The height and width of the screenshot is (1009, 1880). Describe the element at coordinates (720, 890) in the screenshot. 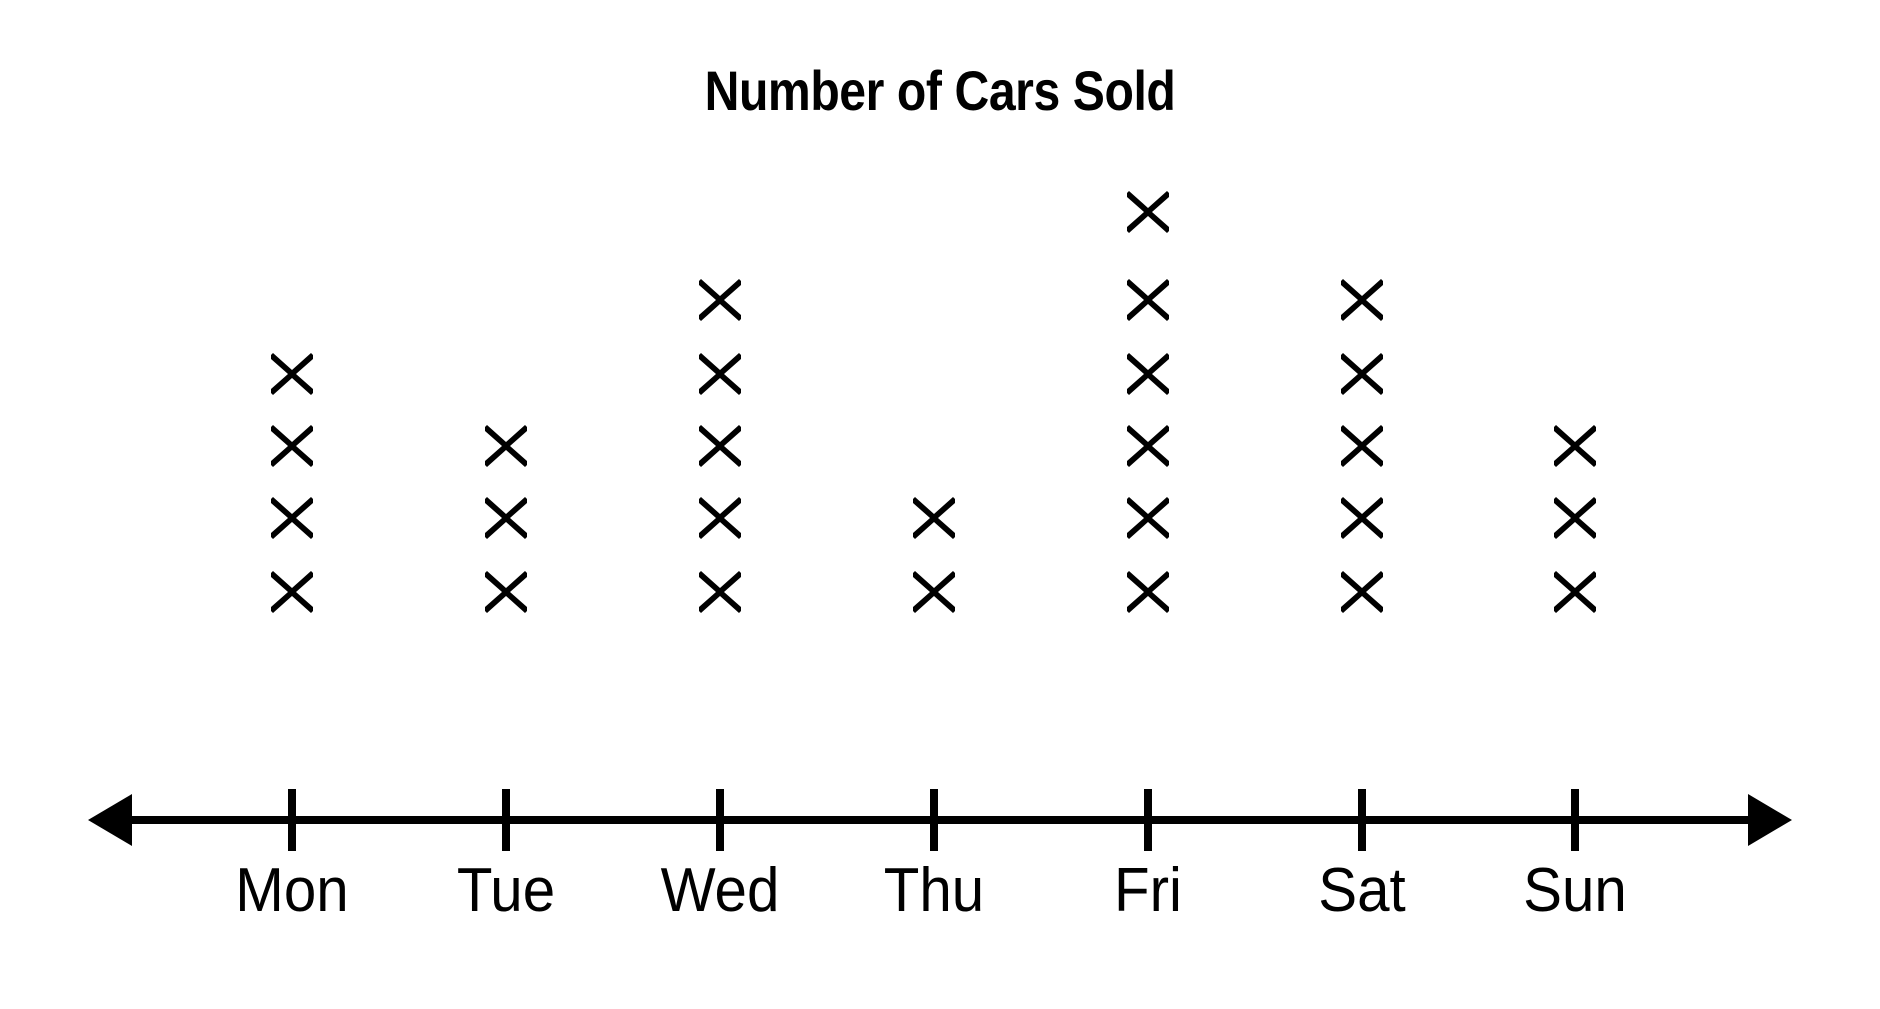

I see `x-axis-label-wed: Wed` at that location.